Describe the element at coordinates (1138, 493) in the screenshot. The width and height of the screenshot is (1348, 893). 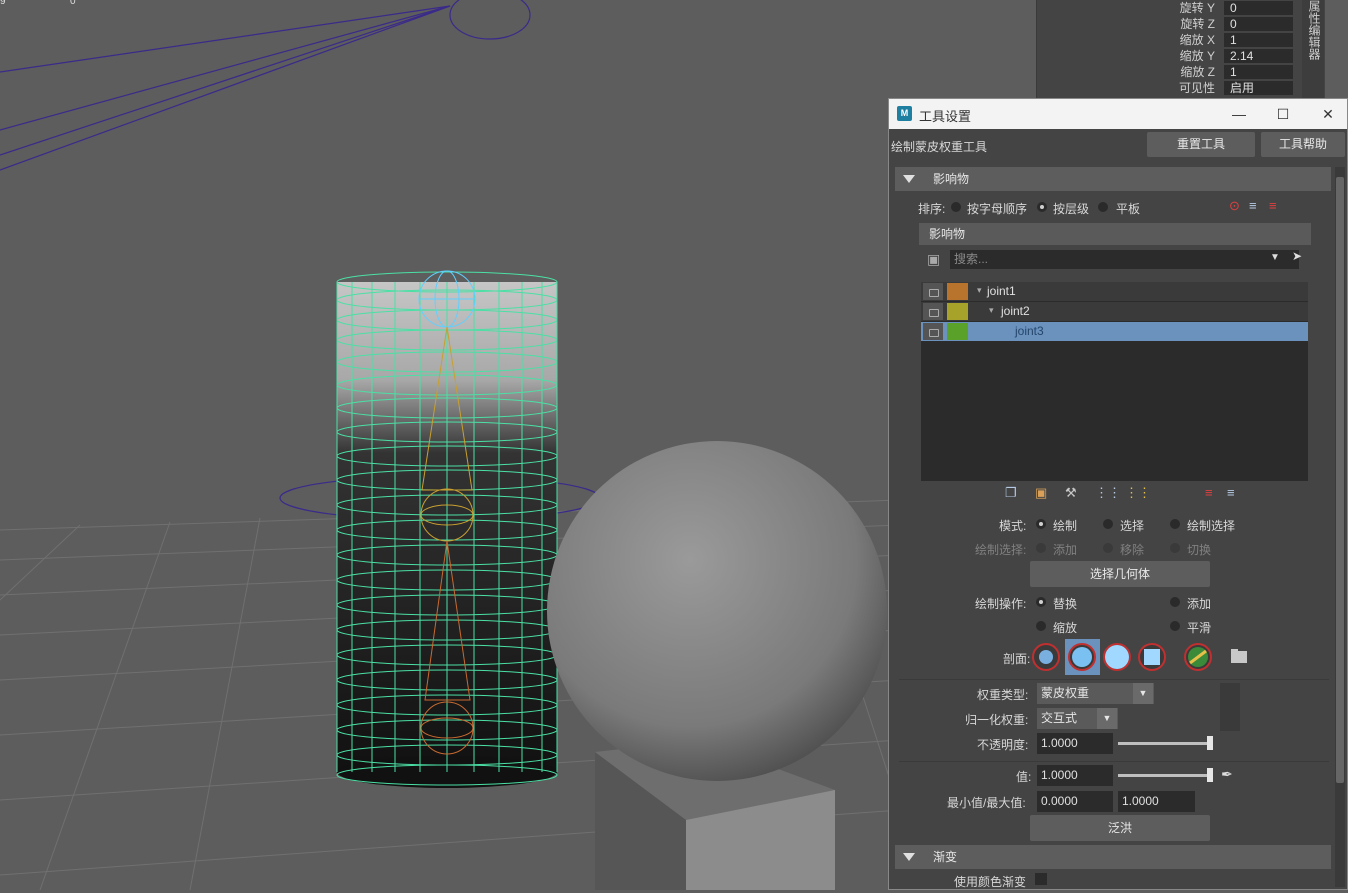
I see `show-influences-icon: ⋮⋮` at that location.